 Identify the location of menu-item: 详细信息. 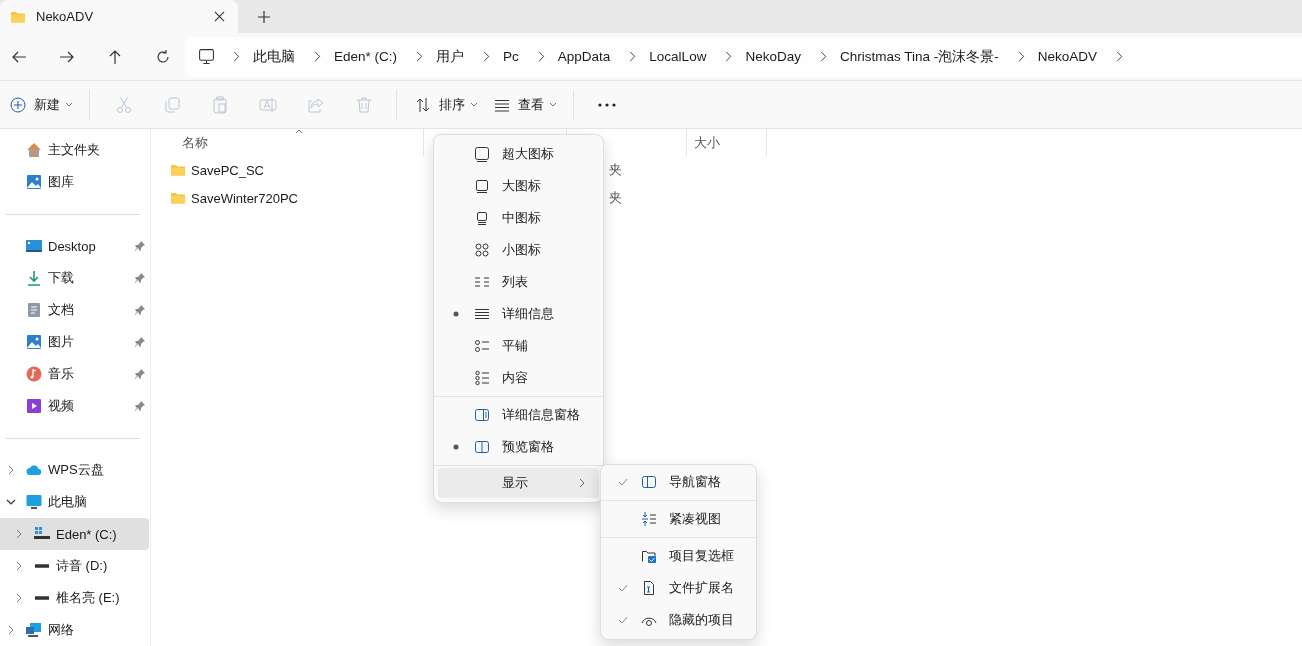
(518, 314).